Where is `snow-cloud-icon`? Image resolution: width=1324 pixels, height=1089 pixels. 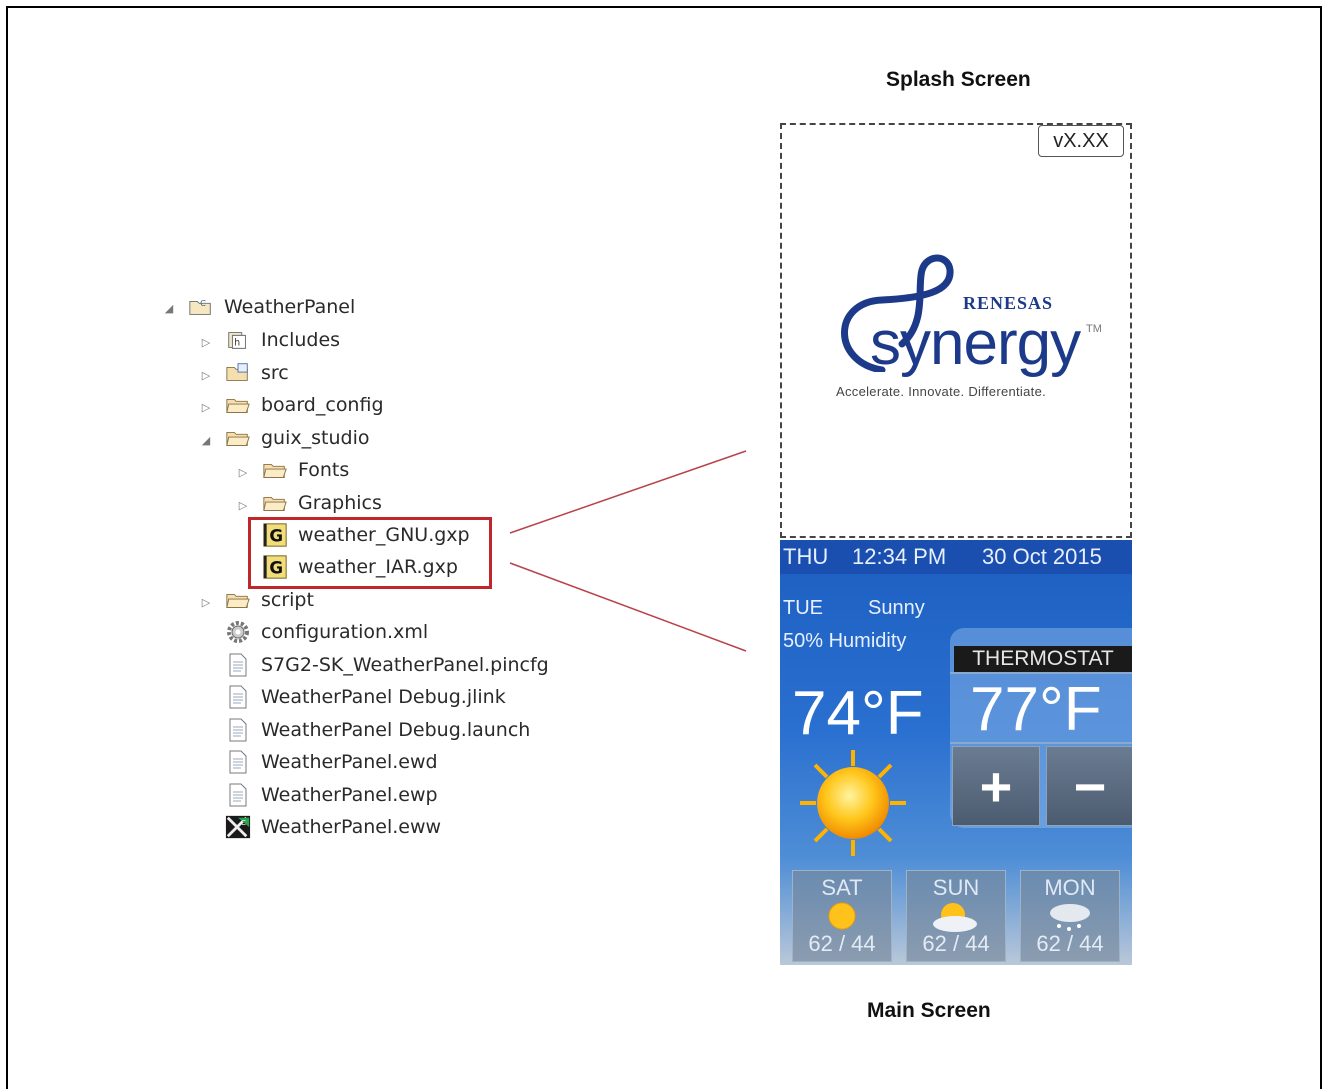
snow-cloud-icon is located at coordinates (1070, 917).